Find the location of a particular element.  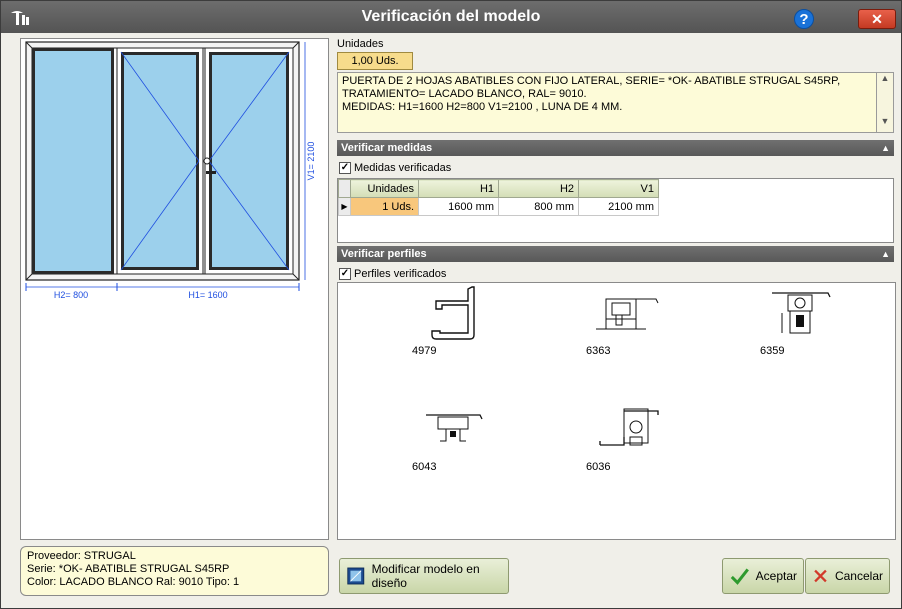

cell-h1: 1600 mm is located at coordinates (458, 206).